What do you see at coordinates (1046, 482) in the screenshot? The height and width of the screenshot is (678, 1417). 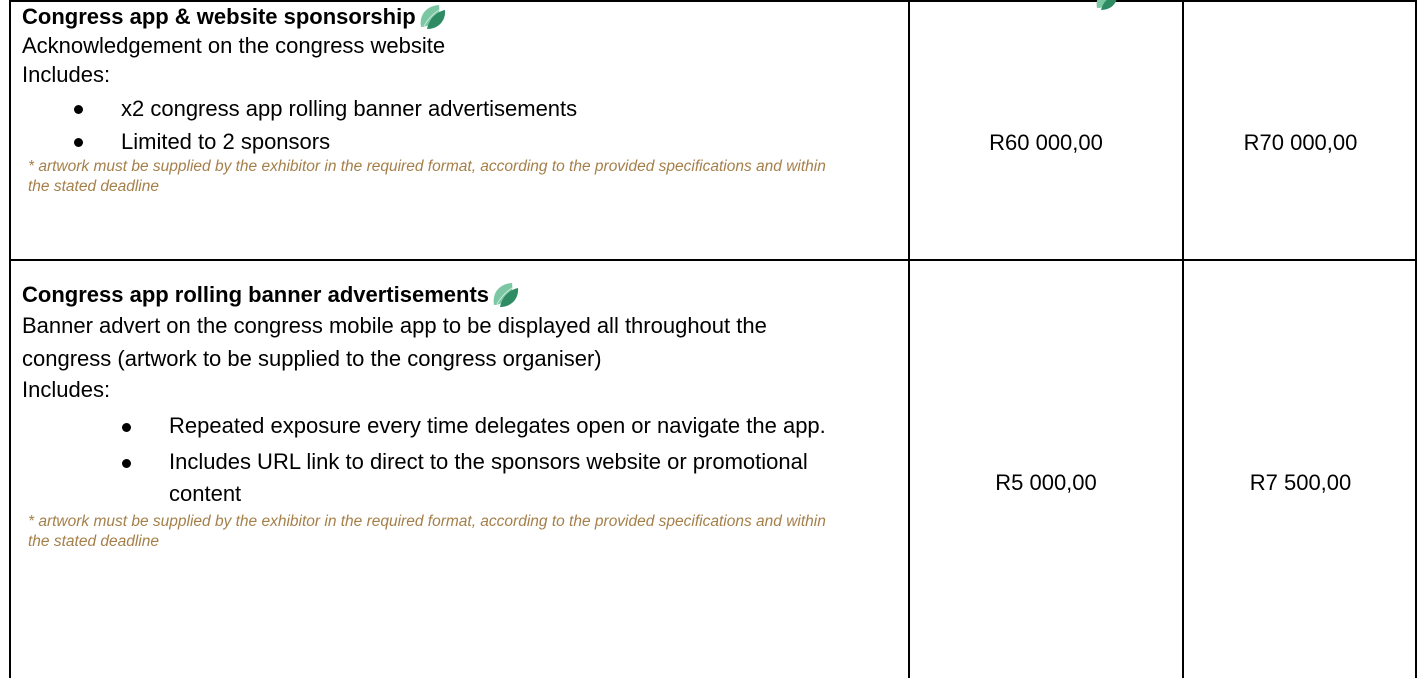 I see `price-column-1: R5 000,00` at bounding box center [1046, 482].